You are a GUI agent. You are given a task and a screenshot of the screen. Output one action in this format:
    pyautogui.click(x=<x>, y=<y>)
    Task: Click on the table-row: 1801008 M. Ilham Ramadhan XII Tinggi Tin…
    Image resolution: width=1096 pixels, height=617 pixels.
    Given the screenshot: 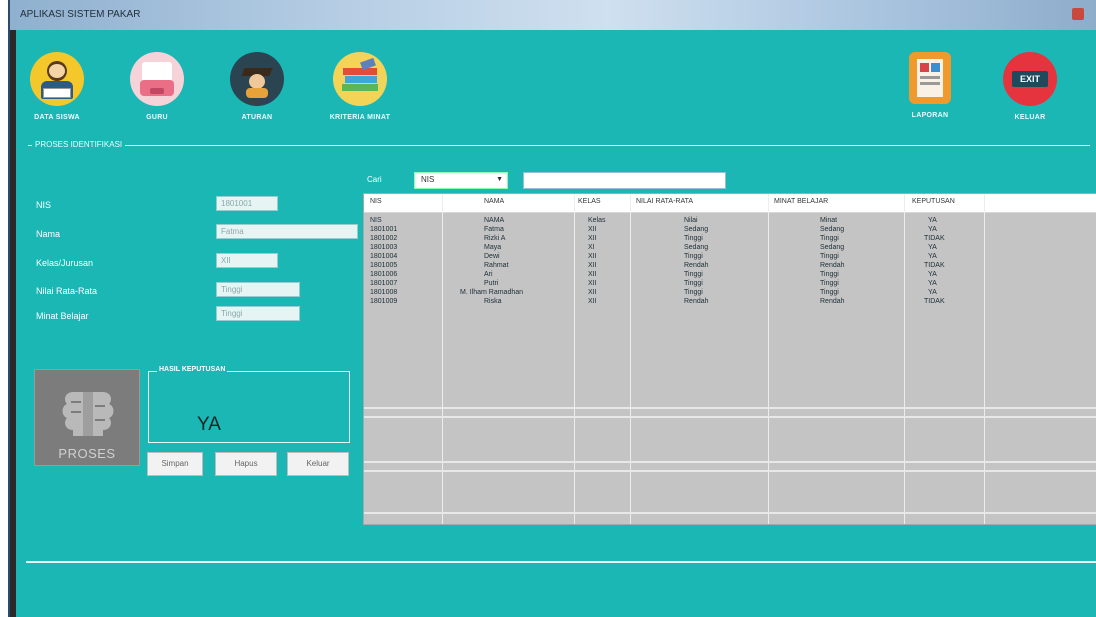 What is the action you would take?
    pyautogui.click(x=730, y=292)
    